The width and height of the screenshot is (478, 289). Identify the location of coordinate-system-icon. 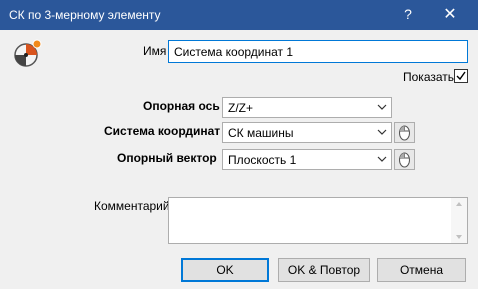
(27, 54).